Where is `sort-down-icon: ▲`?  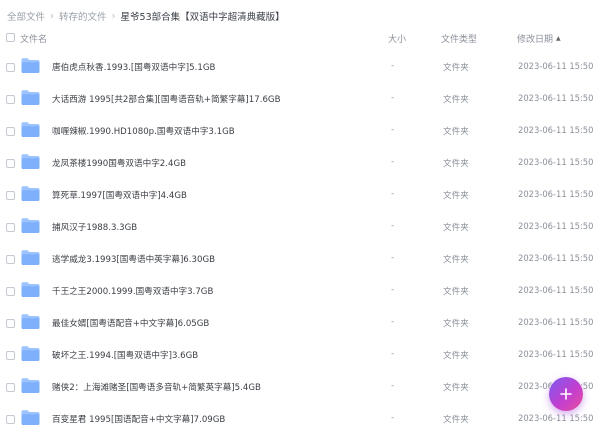 sort-down-icon: ▲ is located at coordinates (558, 38).